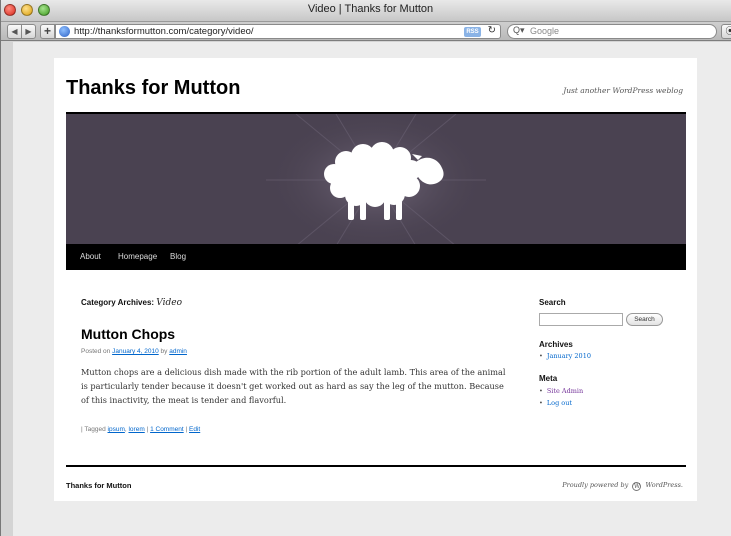 The height and width of the screenshot is (536, 731). I want to click on post-meta: Posted on January 4, 2010 by admin, so click(134, 351).